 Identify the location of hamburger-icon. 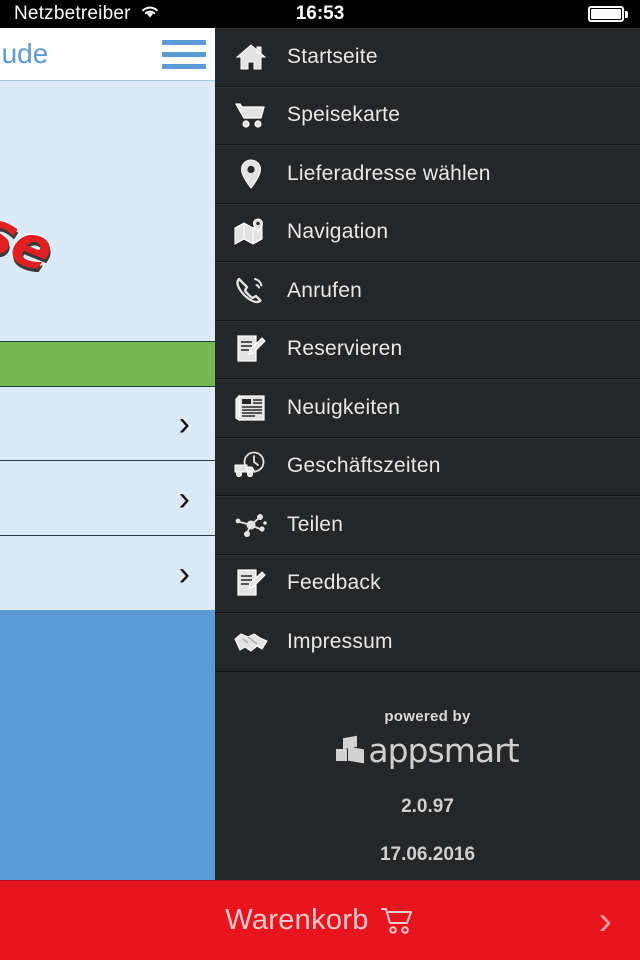
(184, 54).